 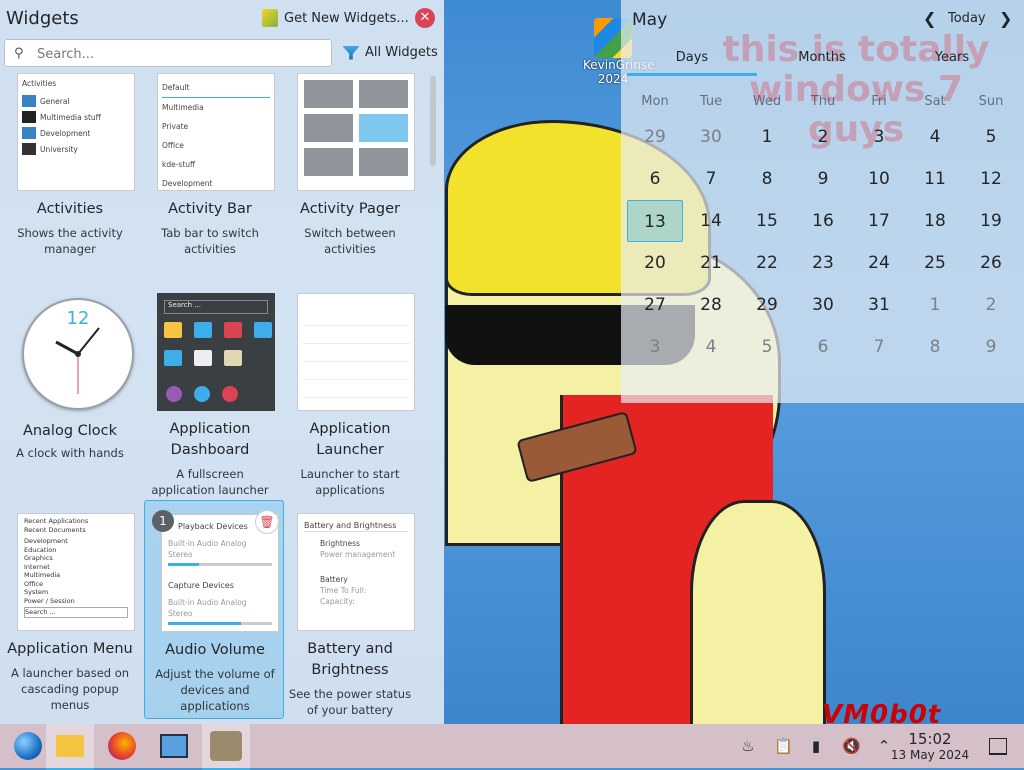 What do you see at coordinates (383, 128) in the screenshot?
I see `pager-desktop-active` at bounding box center [383, 128].